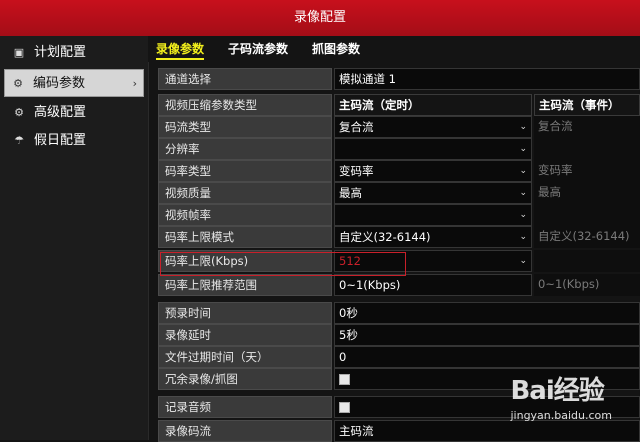 Image resolution: width=640 pixels, height=442 pixels. What do you see at coordinates (356, 171) in the screenshot?
I see `select-value: 变码率` at bounding box center [356, 171].